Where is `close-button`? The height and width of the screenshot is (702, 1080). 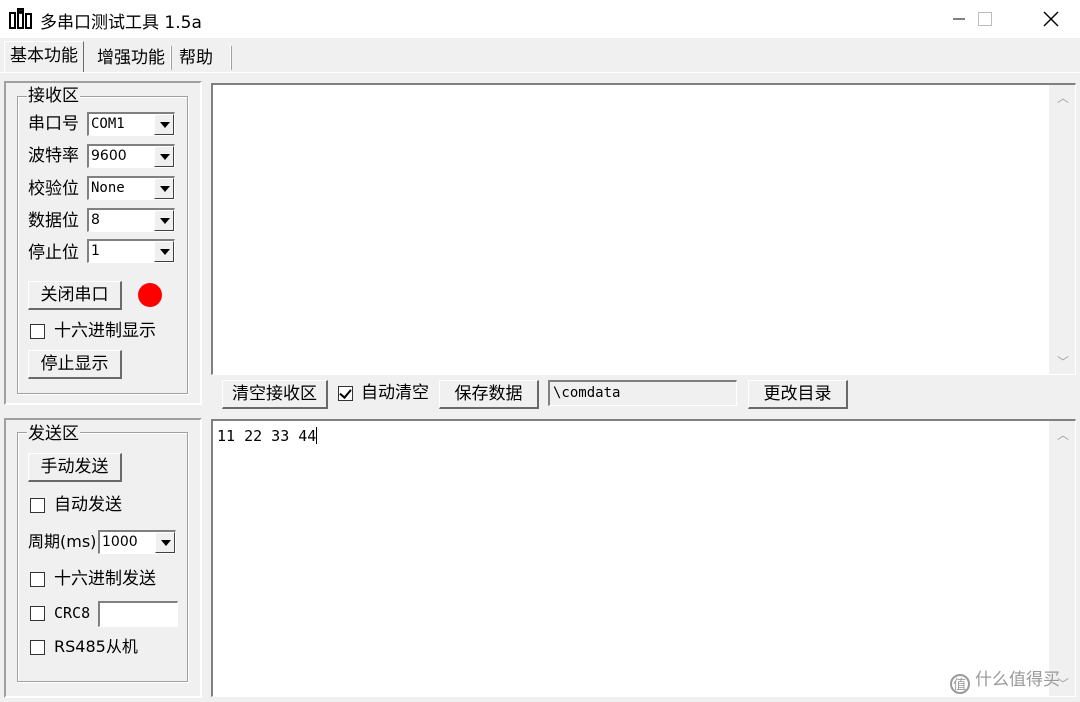 close-button is located at coordinates (1051, 19).